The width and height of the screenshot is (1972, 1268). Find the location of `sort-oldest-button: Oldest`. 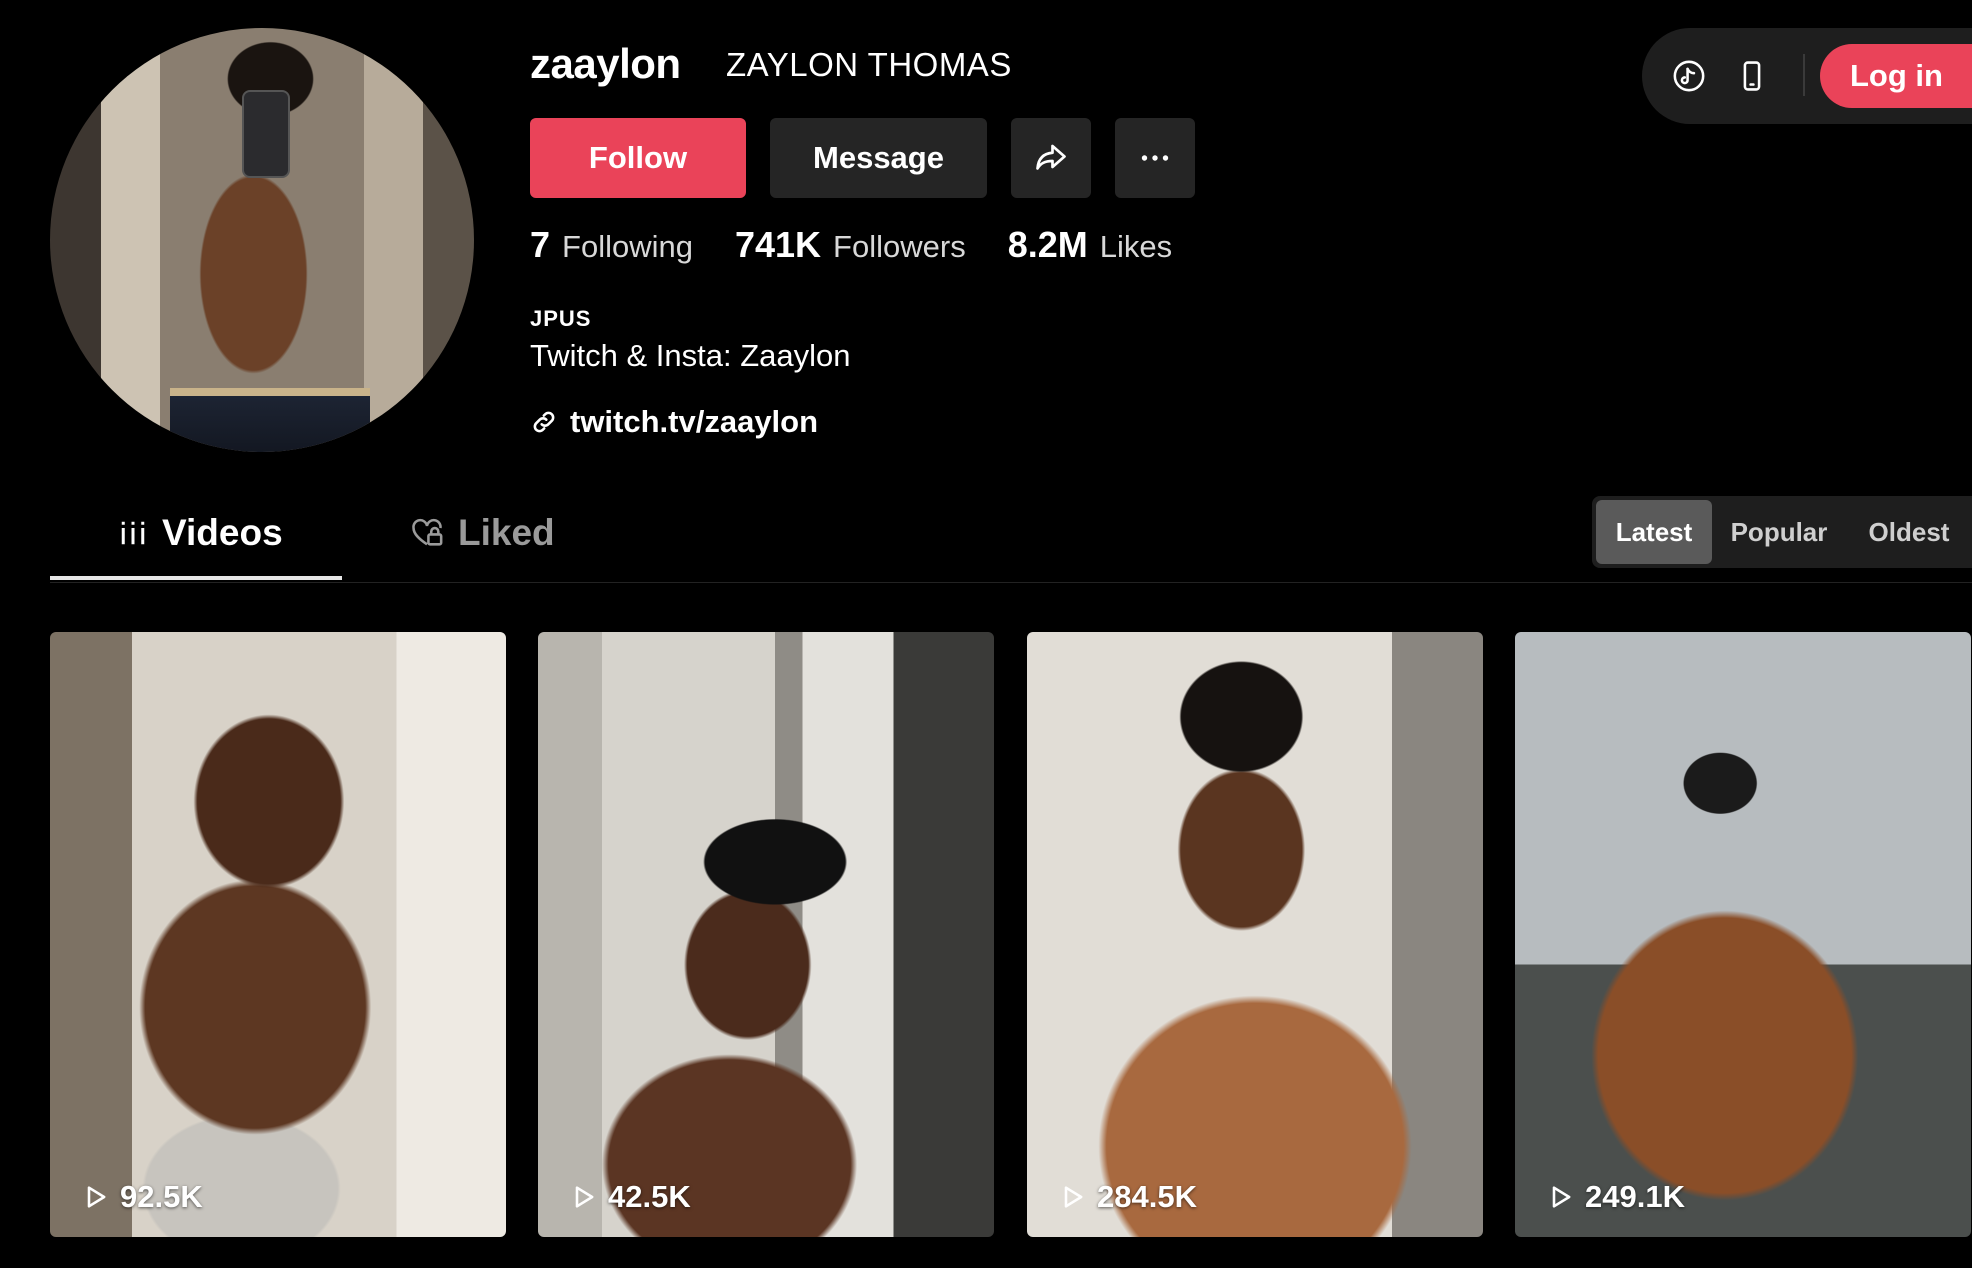

sort-oldest-button: Oldest is located at coordinates (1909, 532).